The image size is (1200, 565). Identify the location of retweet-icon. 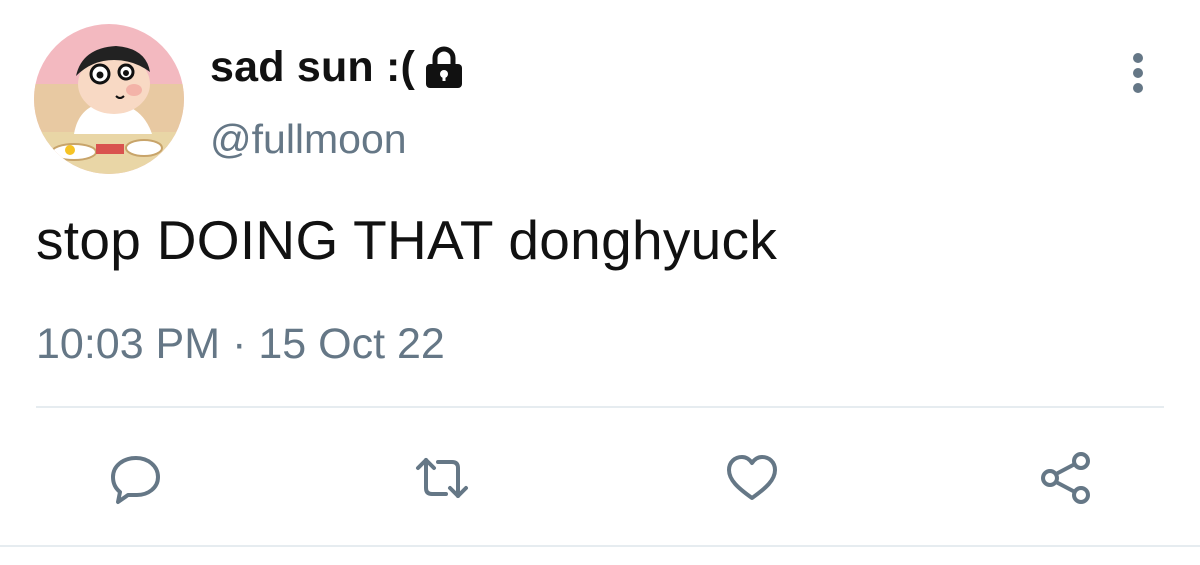
(442, 478).